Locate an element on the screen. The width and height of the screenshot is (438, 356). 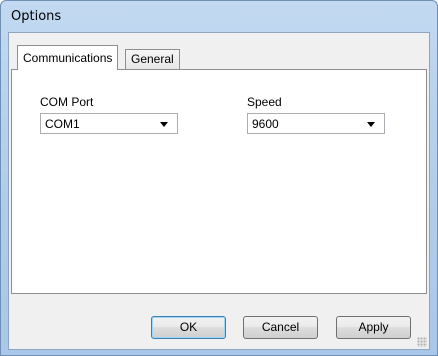
com-port-dropdown-arrow-icon is located at coordinates (164, 124).